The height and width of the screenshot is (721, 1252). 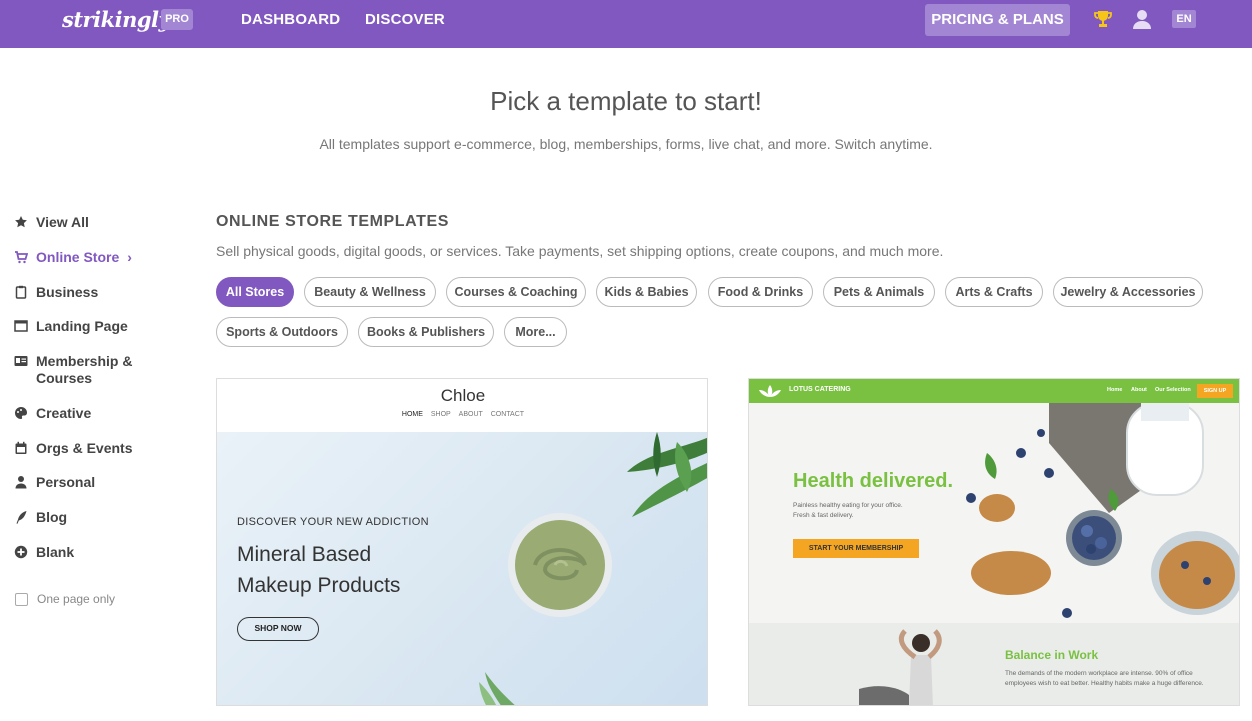 I want to click on sidebar-item-label: Creative, so click(x=64, y=413).